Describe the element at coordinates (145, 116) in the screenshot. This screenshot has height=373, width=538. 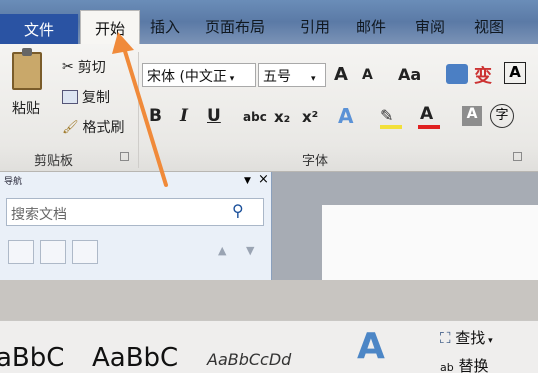
I see `arrow-shaft` at that location.